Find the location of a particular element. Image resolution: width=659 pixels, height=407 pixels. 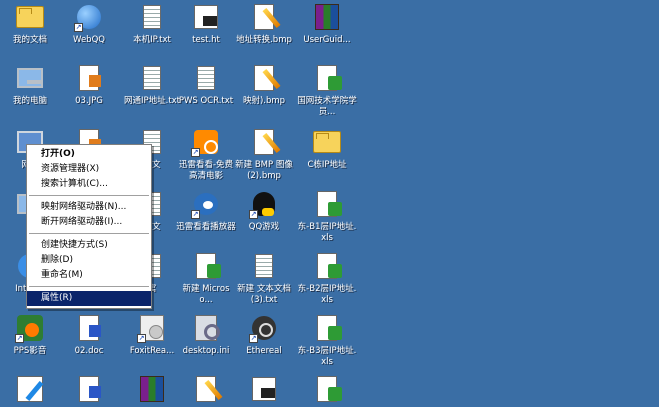

desktop-icon-label: 02.doc is located at coordinates (89, 351).